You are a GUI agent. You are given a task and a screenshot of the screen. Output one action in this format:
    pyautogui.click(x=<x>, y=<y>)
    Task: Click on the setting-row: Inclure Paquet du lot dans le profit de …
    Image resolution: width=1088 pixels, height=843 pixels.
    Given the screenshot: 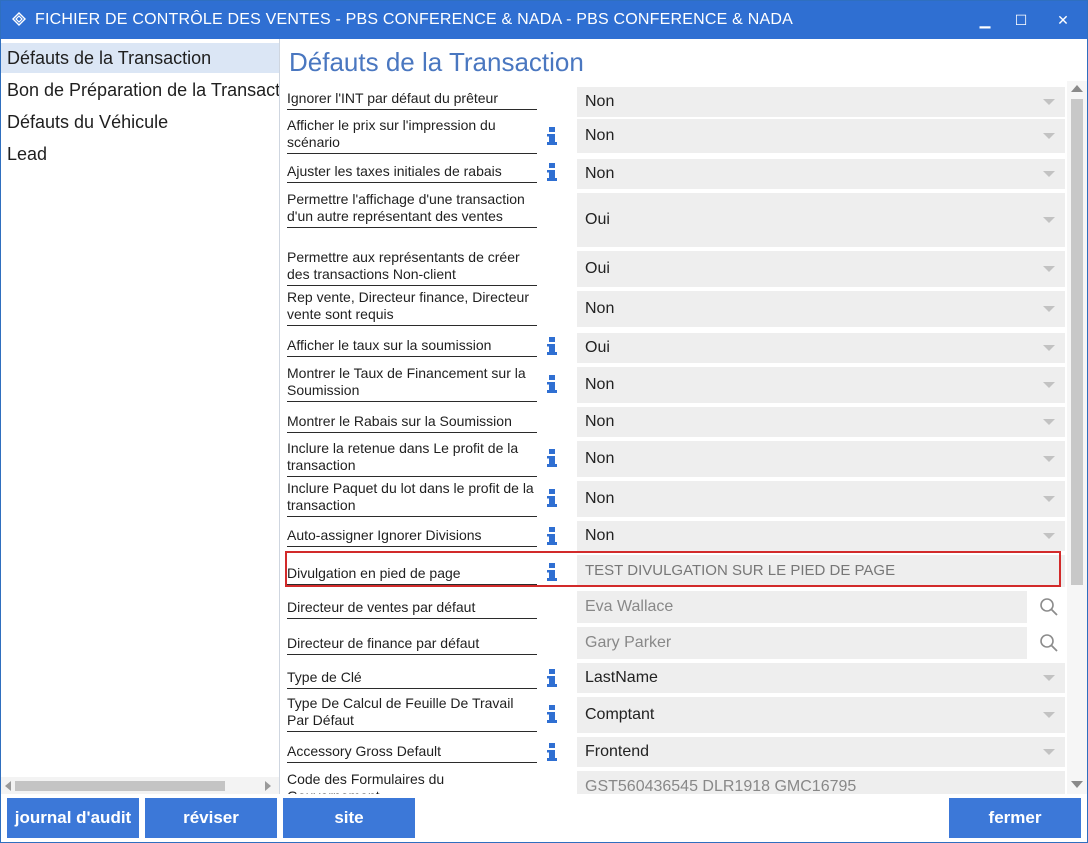 What is the action you would take?
    pyautogui.click(x=674, y=499)
    